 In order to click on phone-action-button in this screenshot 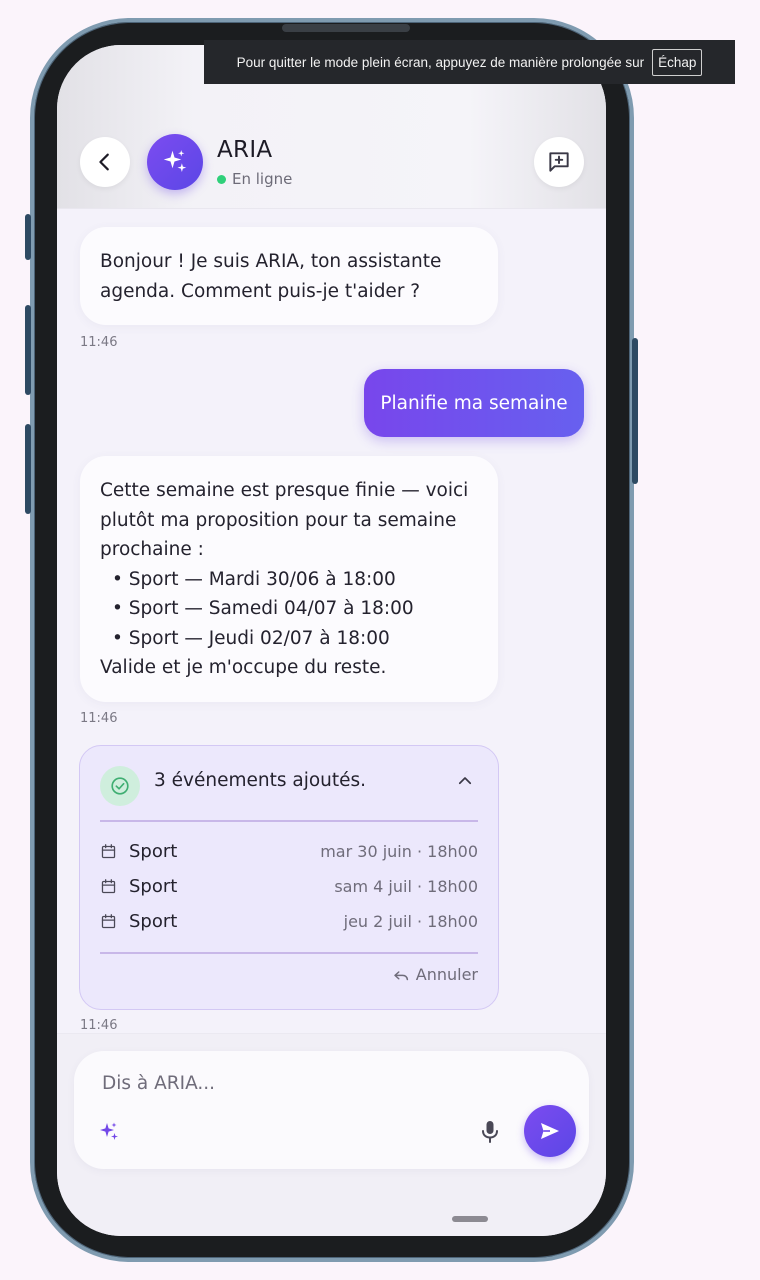, I will do `click(28, 237)`.